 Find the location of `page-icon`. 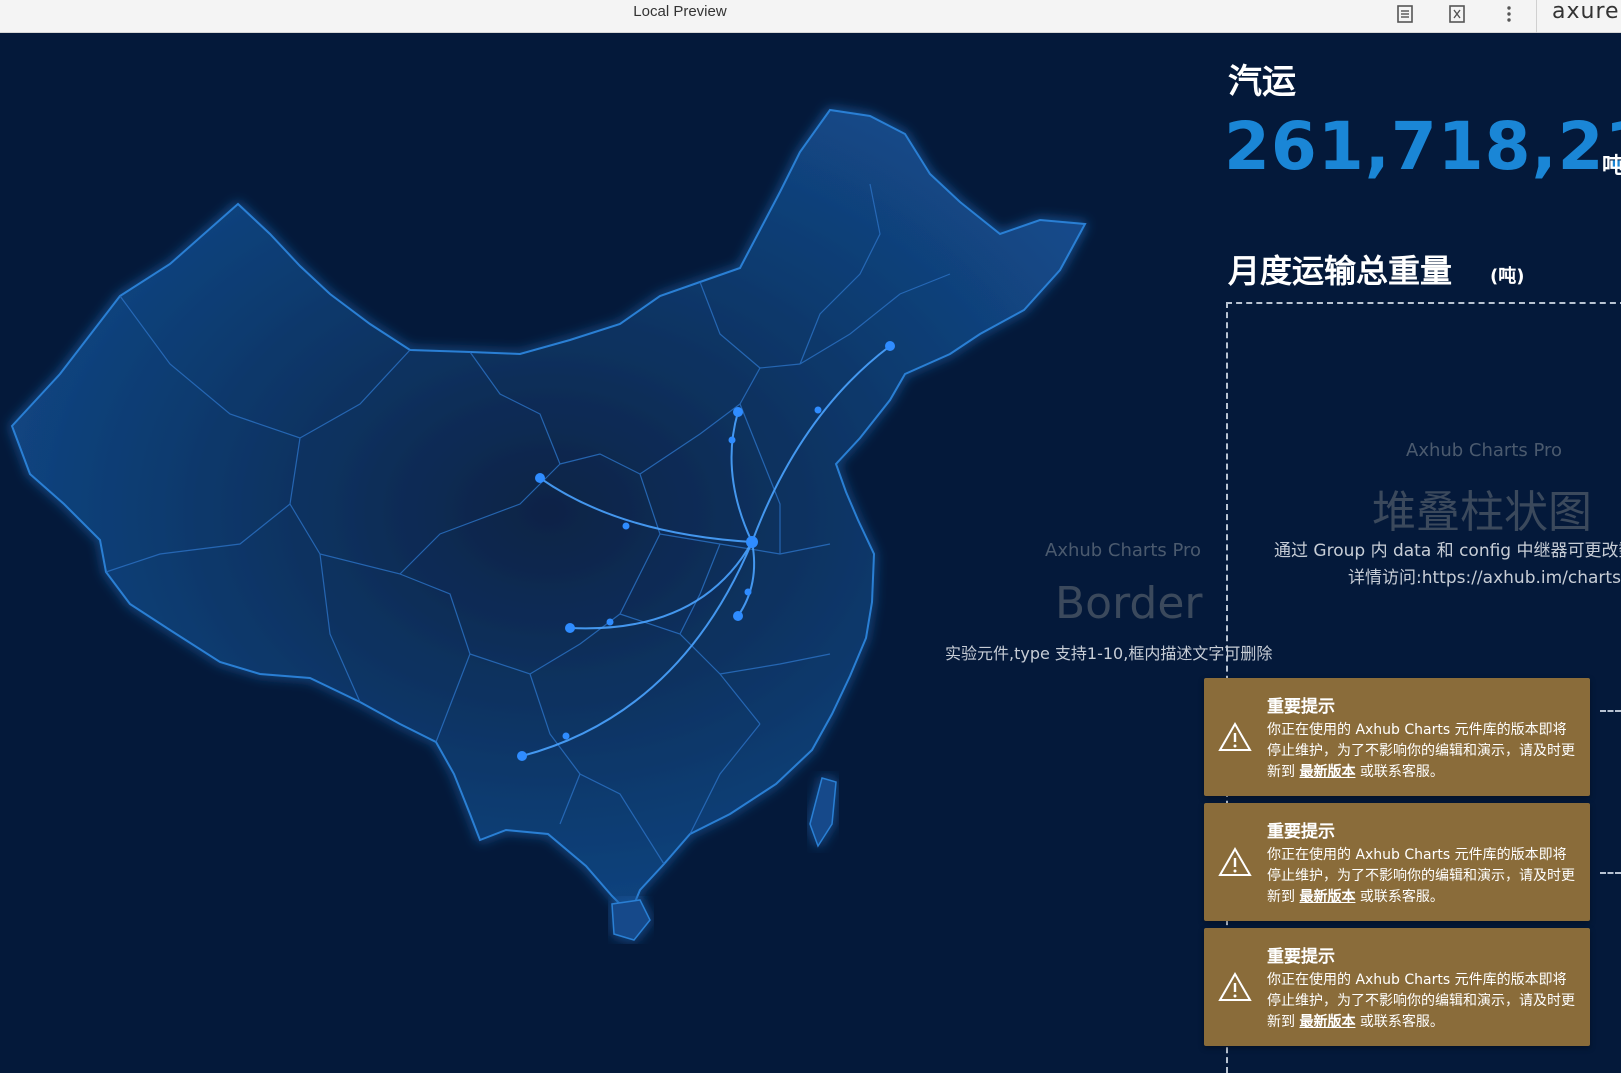

page-icon is located at coordinates (1457, 14).